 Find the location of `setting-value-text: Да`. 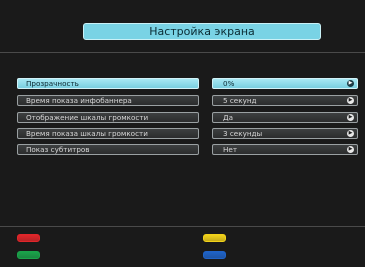

setting-value-text: Да is located at coordinates (228, 117).